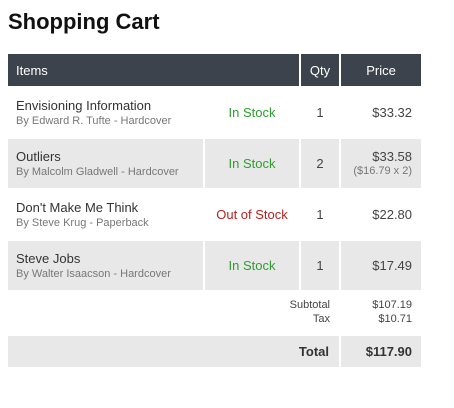  Describe the element at coordinates (174, 351) in the screenshot. I see `total-label: Total` at that location.